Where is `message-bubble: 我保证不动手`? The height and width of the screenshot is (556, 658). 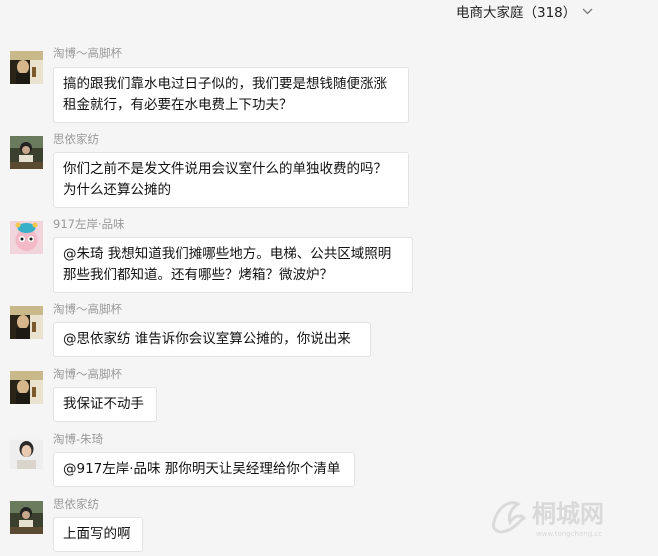
message-bubble: 我保证不动手 is located at coordinates (105, 404).